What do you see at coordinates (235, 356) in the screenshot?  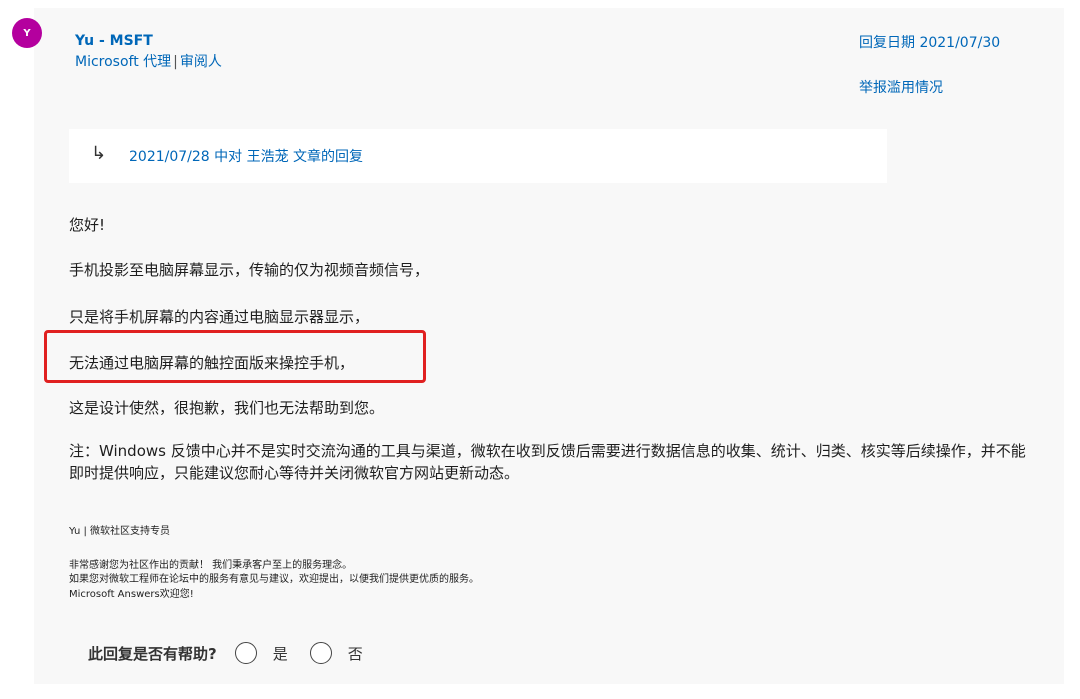 I see `red-highlight-annotation` at bounding box center [235, 356].